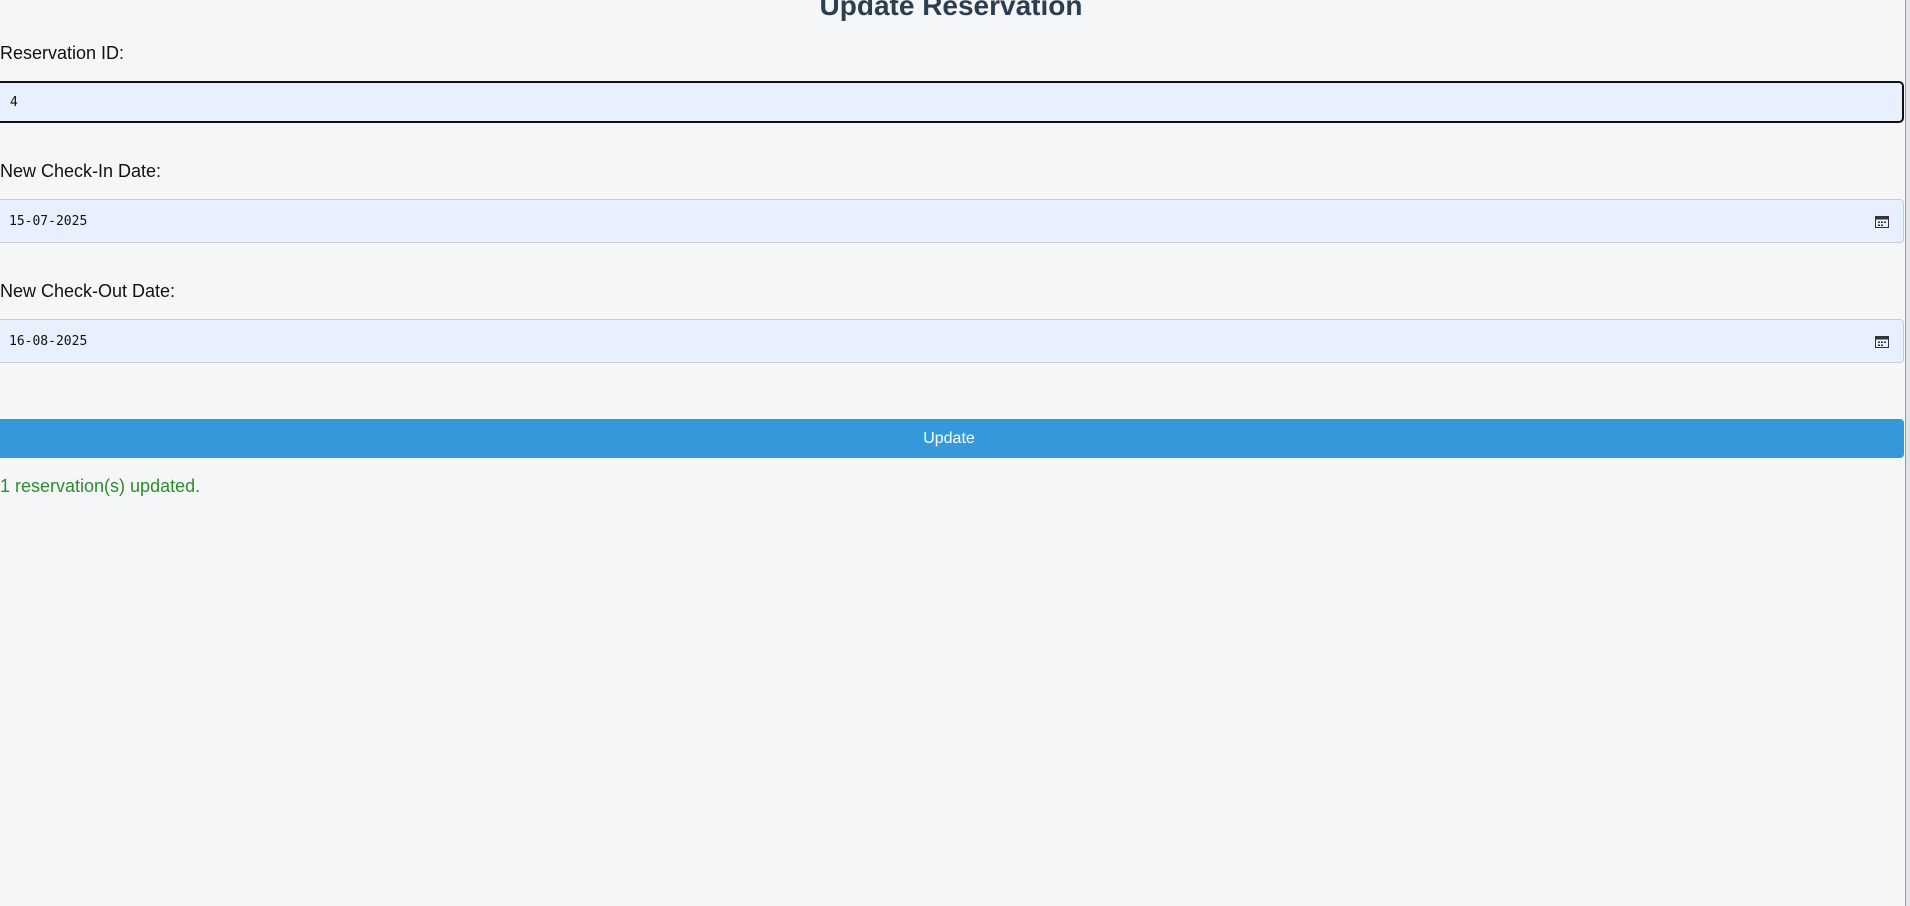 This screenshot has height=906, width=1910. Describe the element at coordinates (952, 341) in the screenshot. I see `check-out-date-input: 16-08-2025` at that location.